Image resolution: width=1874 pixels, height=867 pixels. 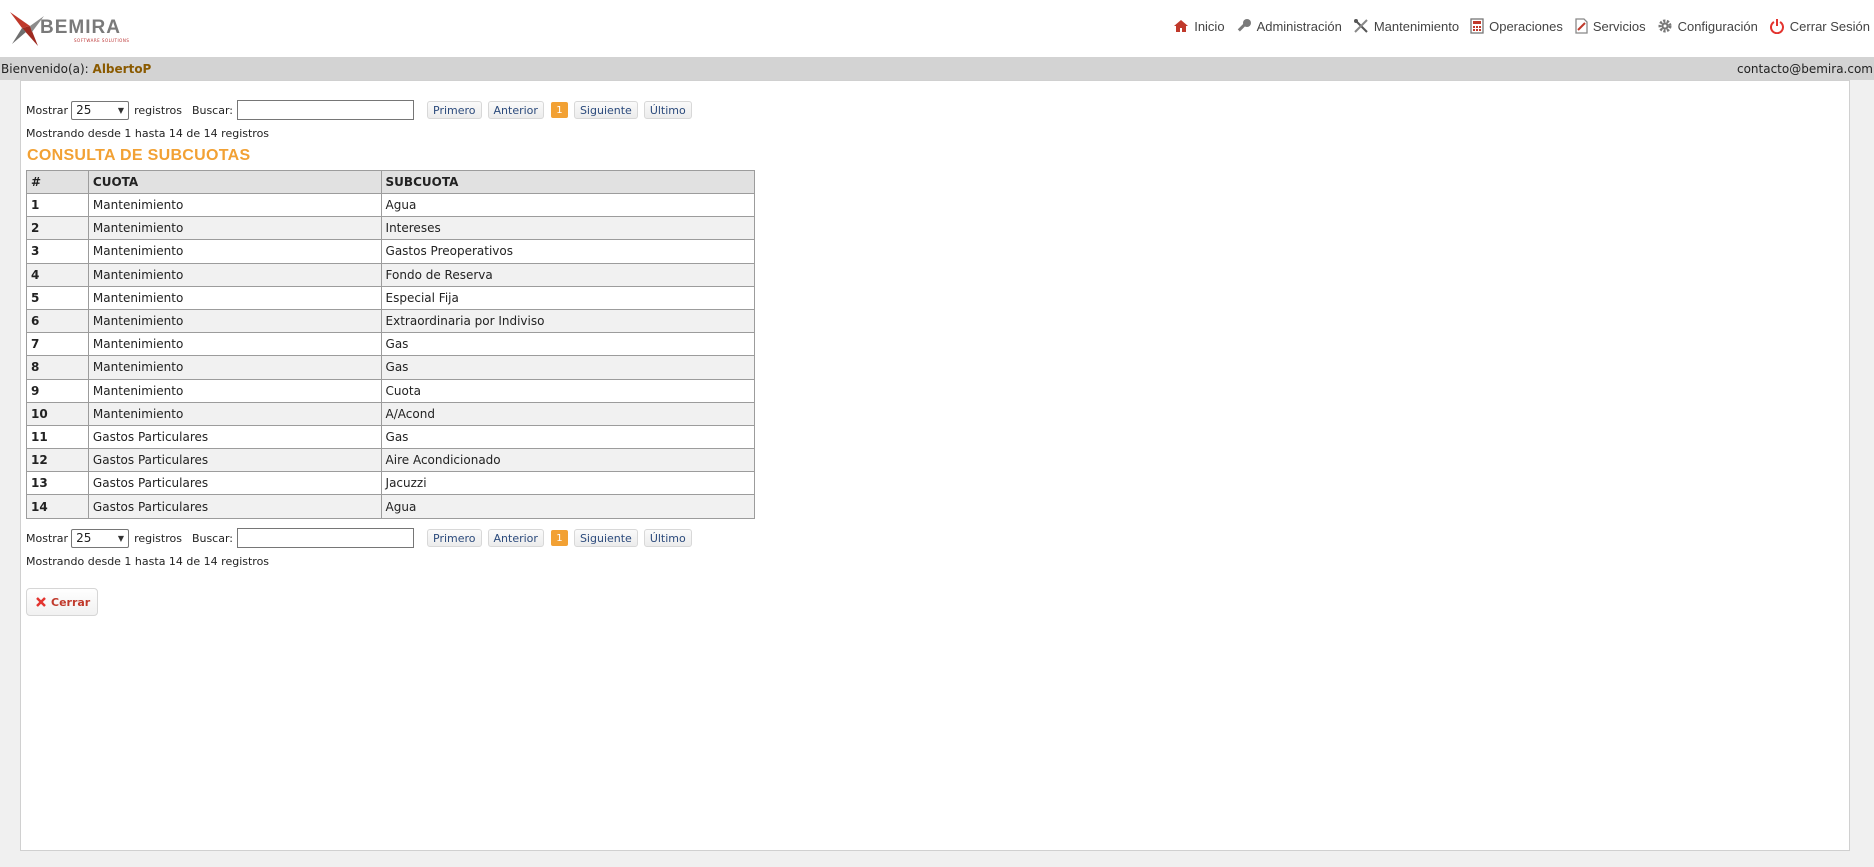 I want to click on table-row: 2 Mantenimiento Intereses, so click(x=391, y=228).